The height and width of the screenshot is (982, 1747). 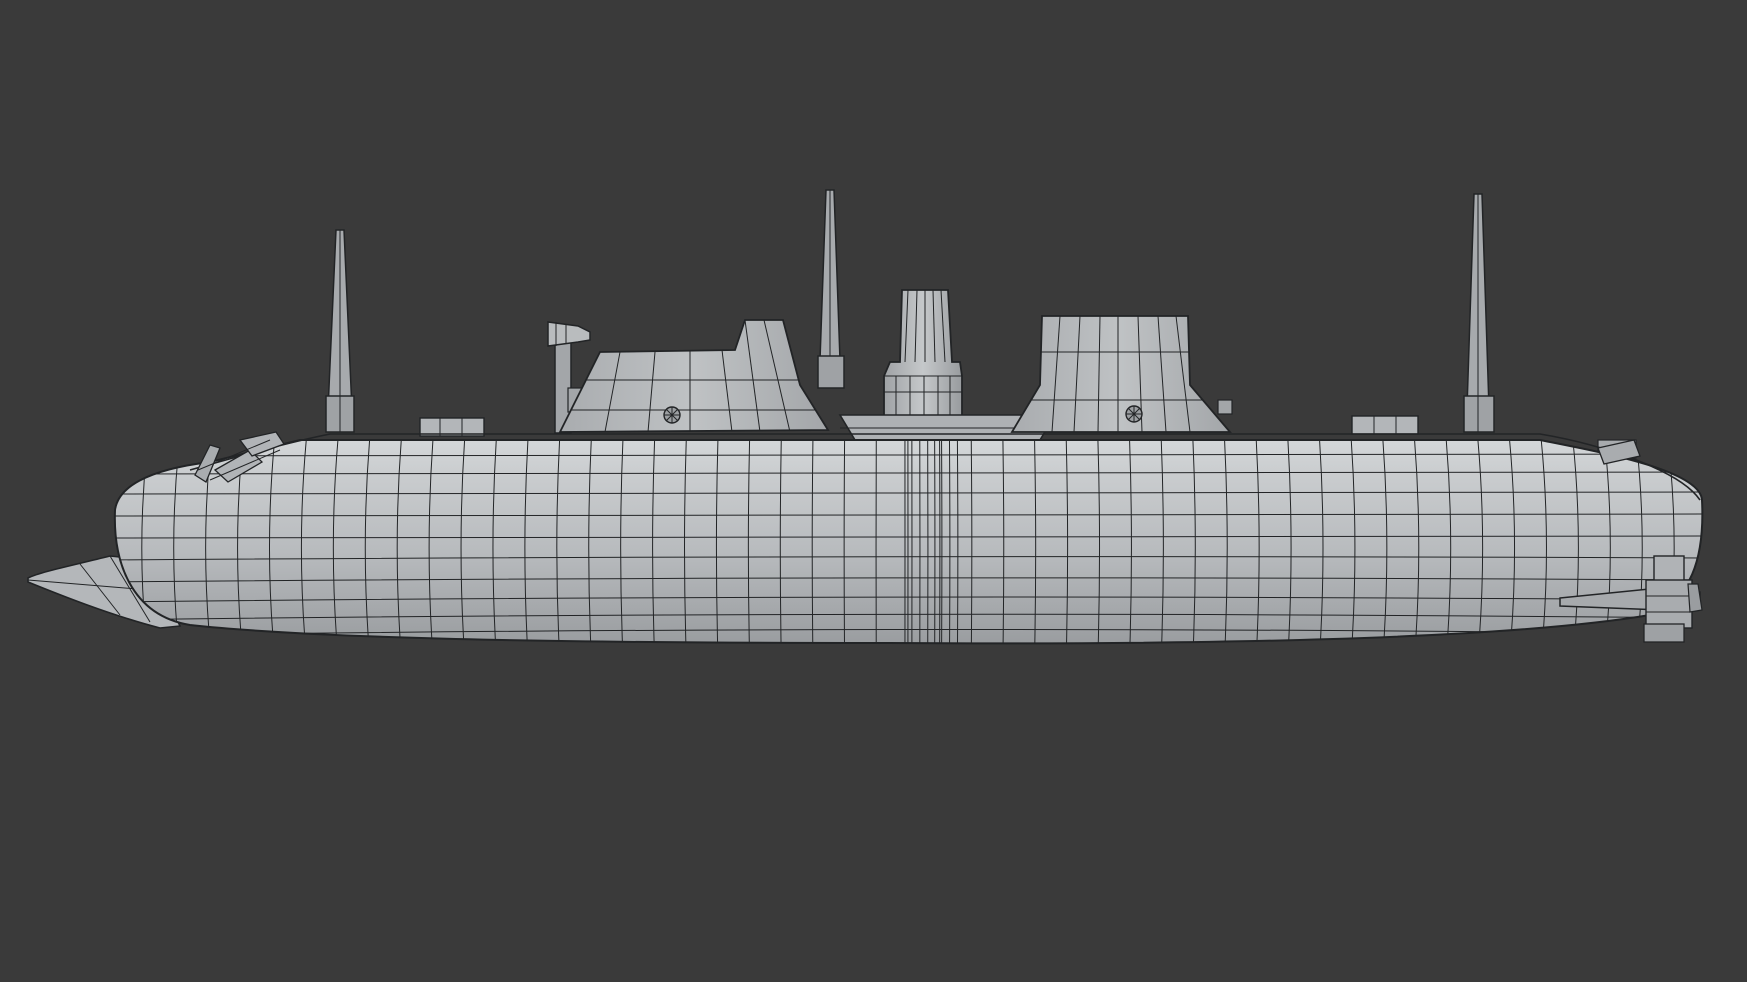 What do you see at coordinates (694, 376) in the screenshot?
I see `forward-casemate` at bounding box center [694, 376].